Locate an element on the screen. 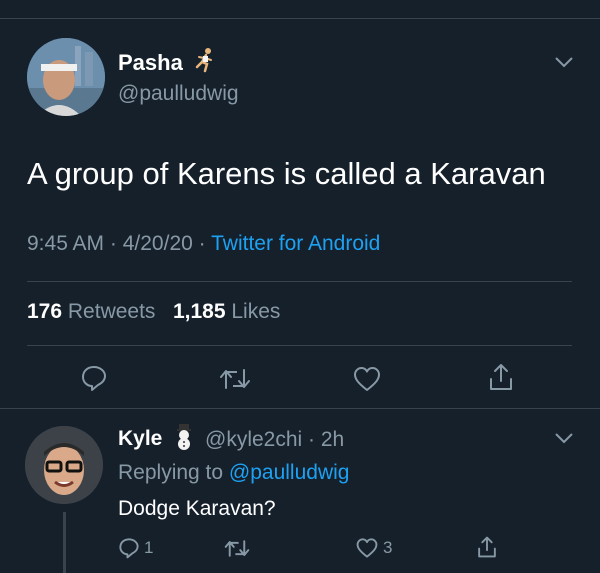 The height and width of the screenshot is (573, 600). author-handle: @paulludwig is located at coordinates (178, 94).